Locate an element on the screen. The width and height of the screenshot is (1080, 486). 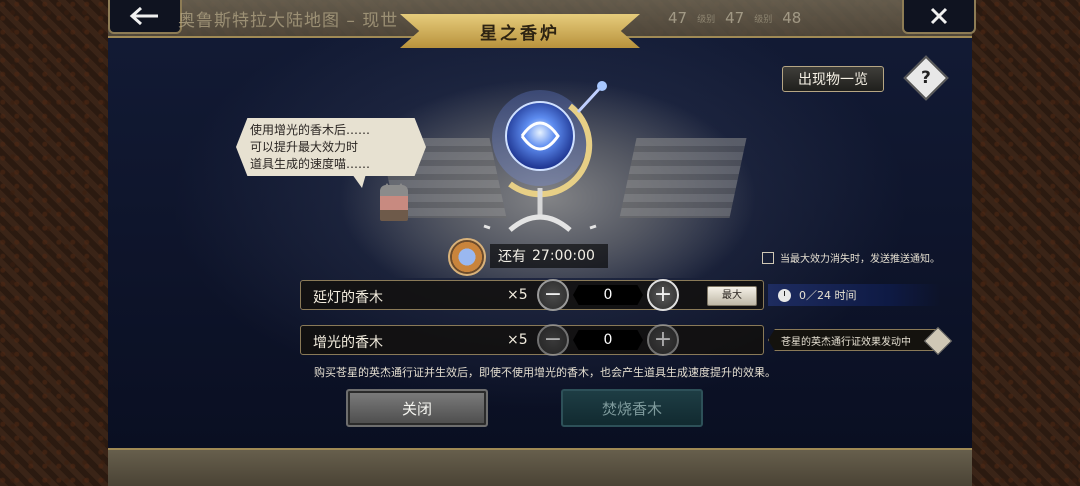
notify-checkbox is located at coordinates (768, 257).